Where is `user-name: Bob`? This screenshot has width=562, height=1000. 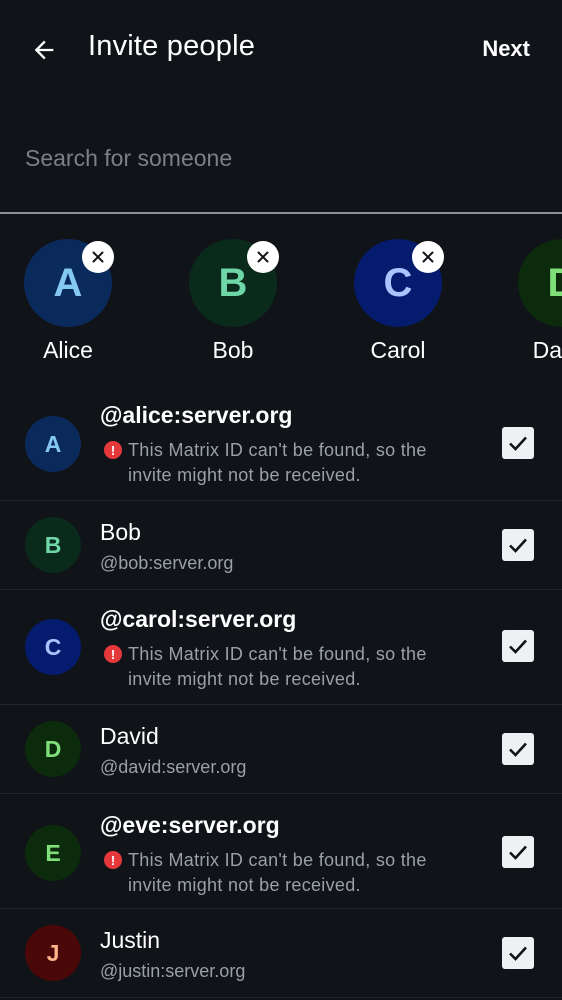
user-name: Bob is located at coordinates (120, 532).